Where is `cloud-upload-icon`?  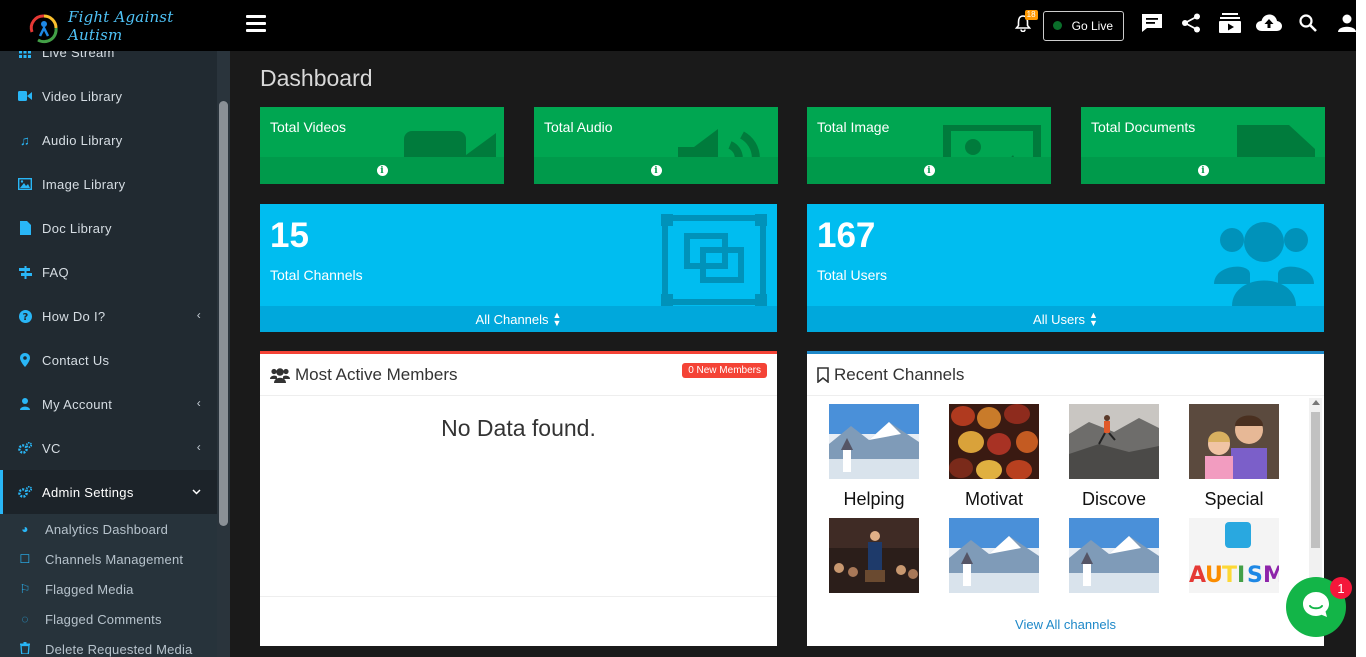 cloud-upload-icon is located at coordinates (1268, 25).